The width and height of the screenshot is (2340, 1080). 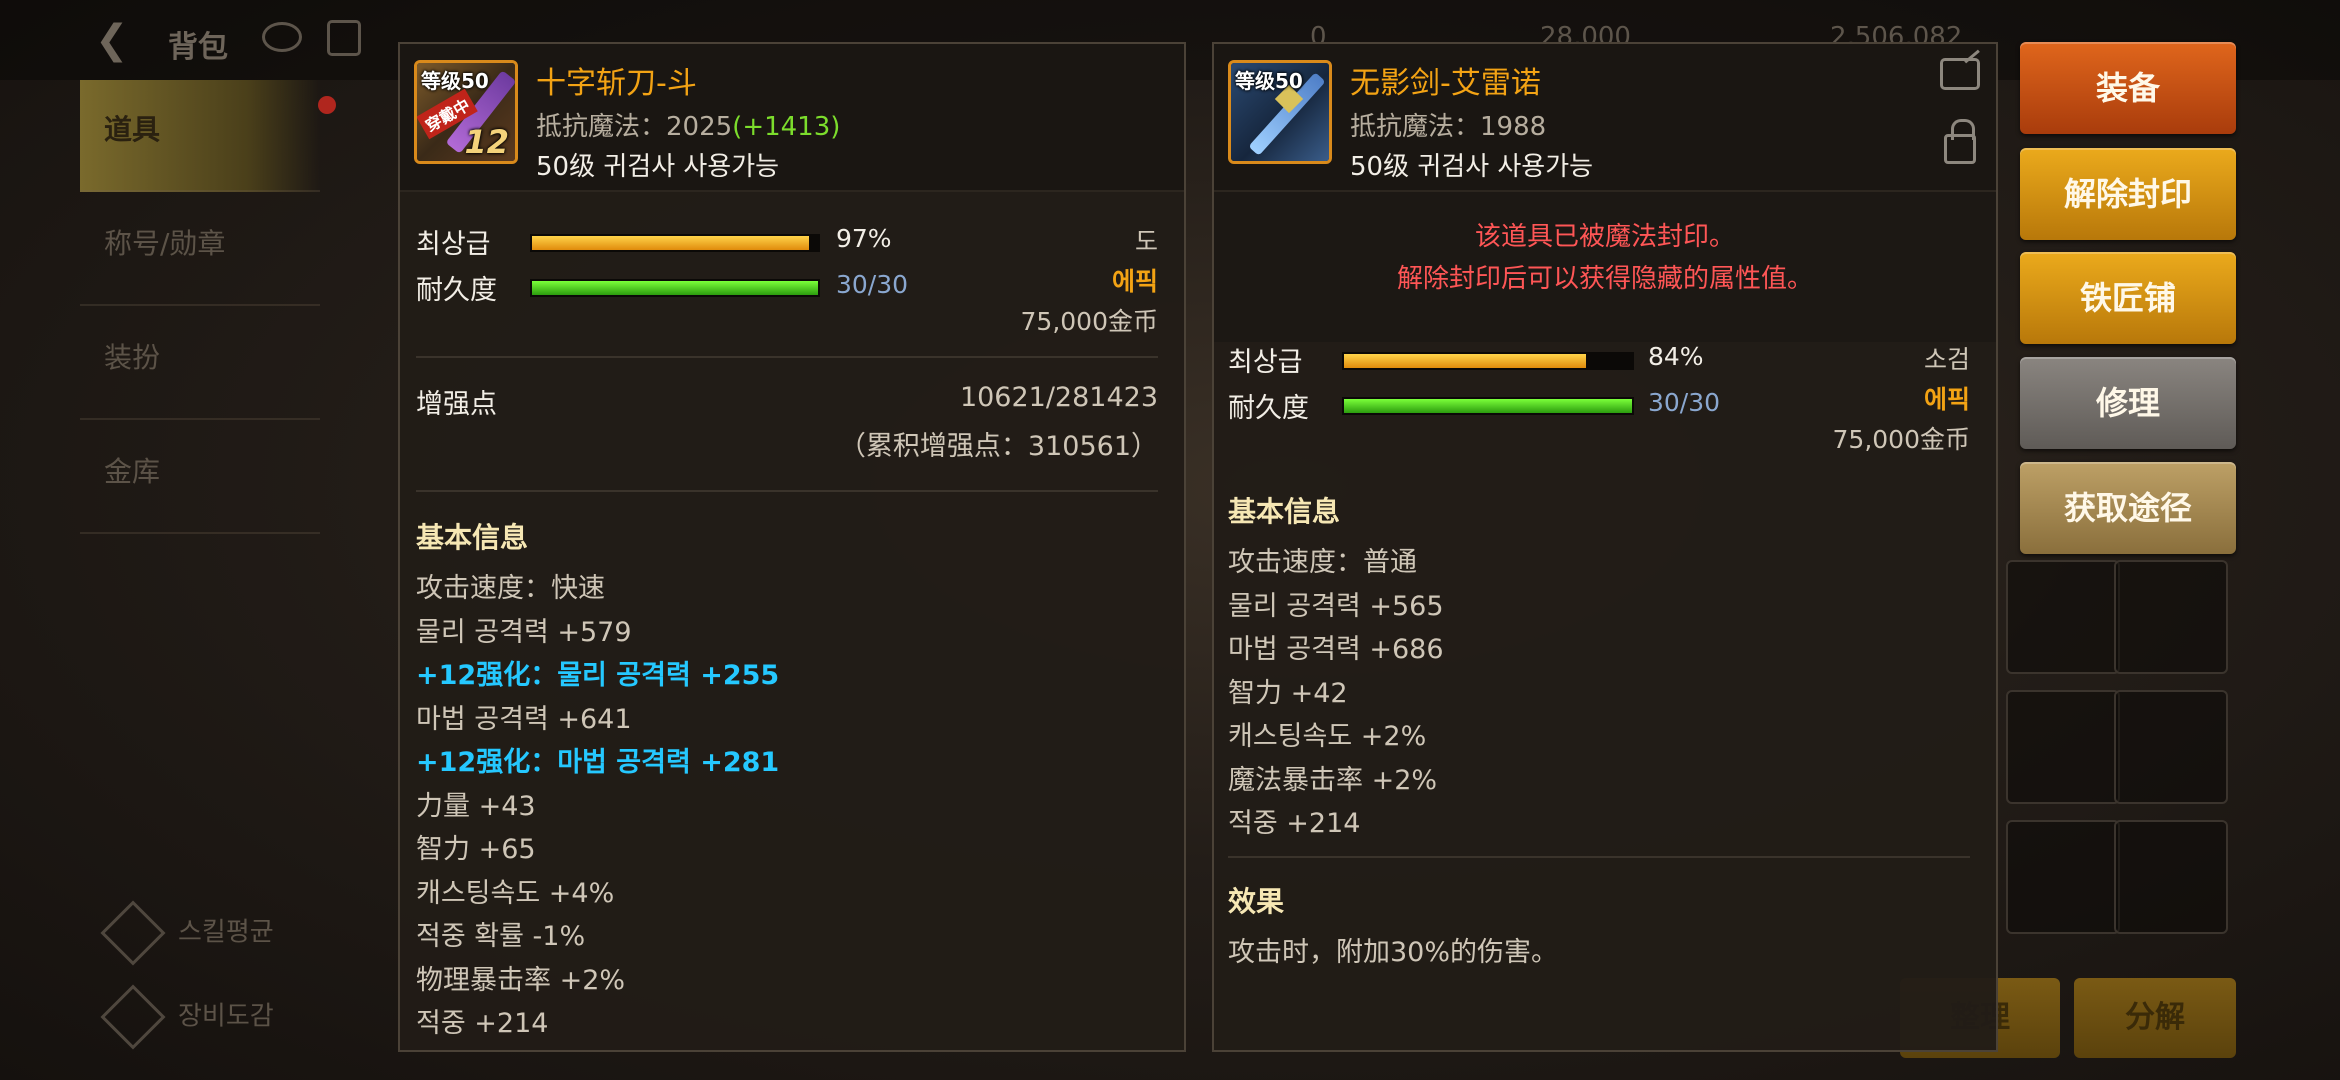 What do you see at coordinates (1960, 141) in the screenshot?
I see `unlock-icon` at bounding box center [1960, 141].